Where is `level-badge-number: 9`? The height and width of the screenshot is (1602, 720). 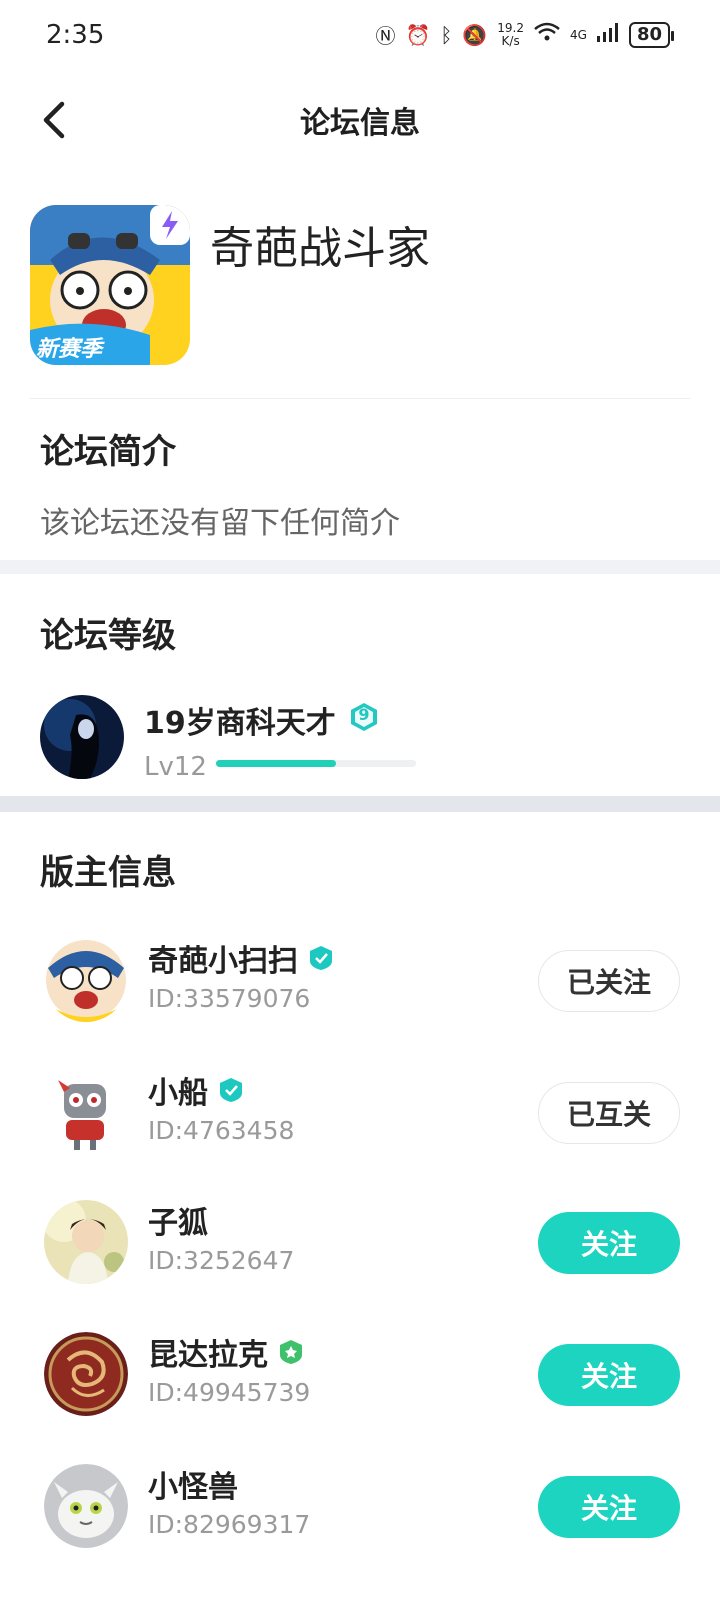
level-badge-number: 9 is located at coordinates (364, 714).